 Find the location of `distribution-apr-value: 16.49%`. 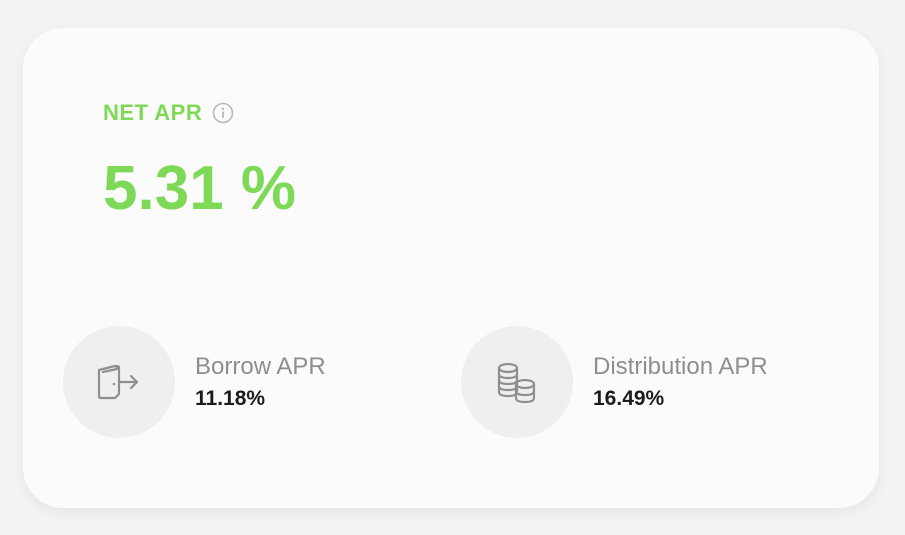

distribution-apr-value: 16.49% is located at coordinates (629, 398).